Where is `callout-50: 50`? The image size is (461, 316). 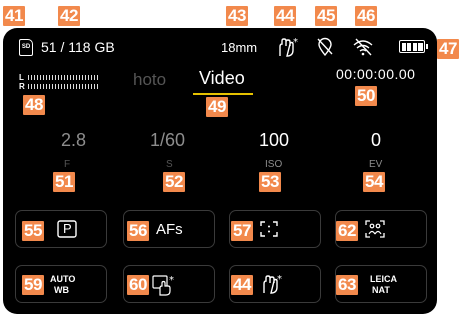 callout-50: 50 is located at coordinates (366, 96).